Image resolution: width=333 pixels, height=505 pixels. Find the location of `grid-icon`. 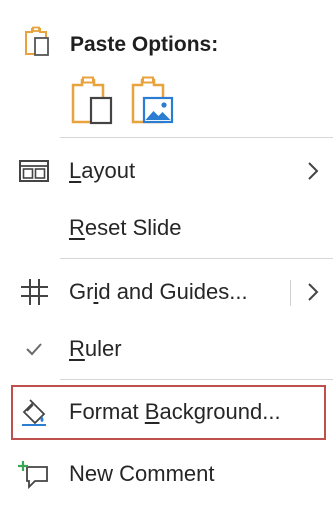

grid-icon is located at coordinates (34, 292).